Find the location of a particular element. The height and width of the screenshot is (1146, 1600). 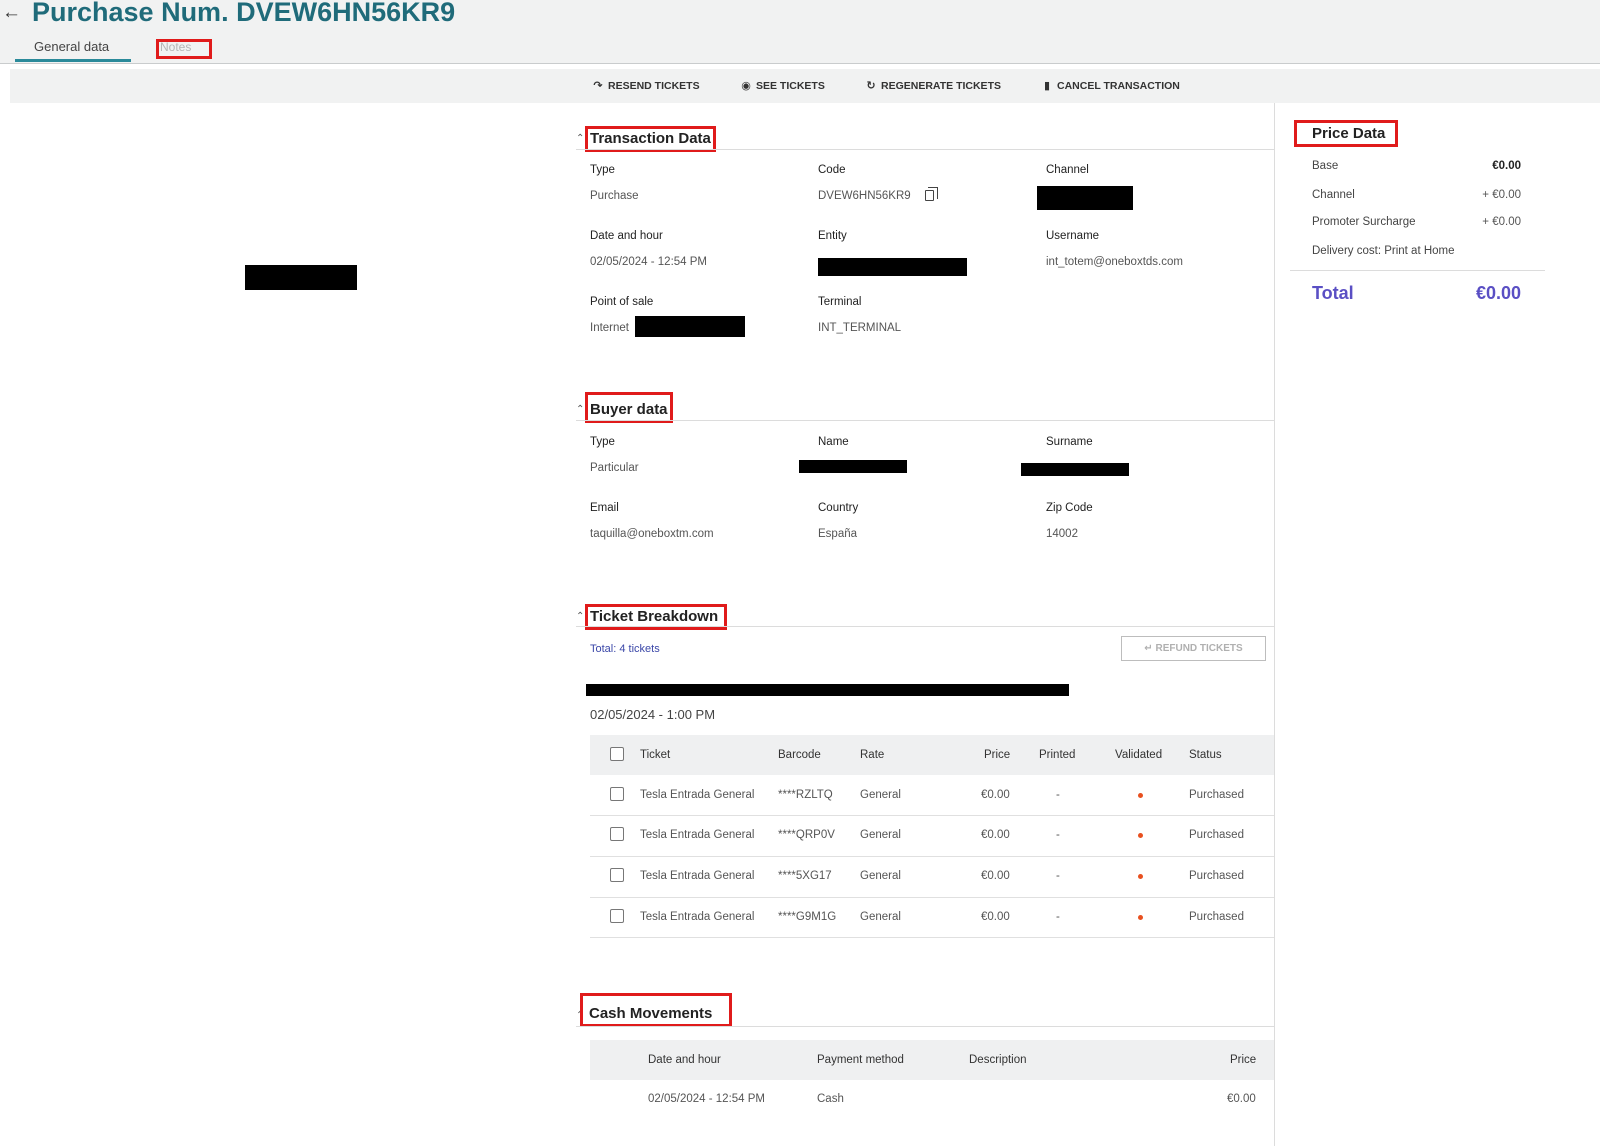

col-ticket: Ticket is located at coordinates (655, 755).